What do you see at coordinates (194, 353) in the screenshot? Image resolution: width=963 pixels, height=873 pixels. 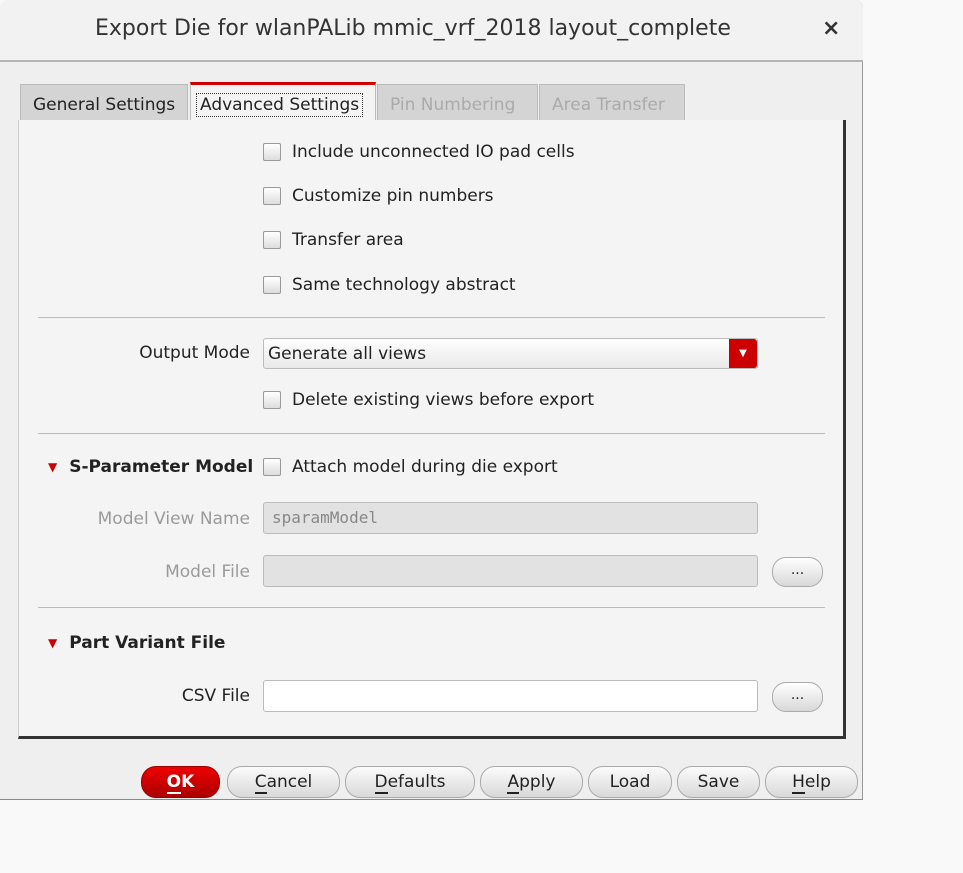 I see `output-mode-label: Output Mode` at bounding box center [194, 353].